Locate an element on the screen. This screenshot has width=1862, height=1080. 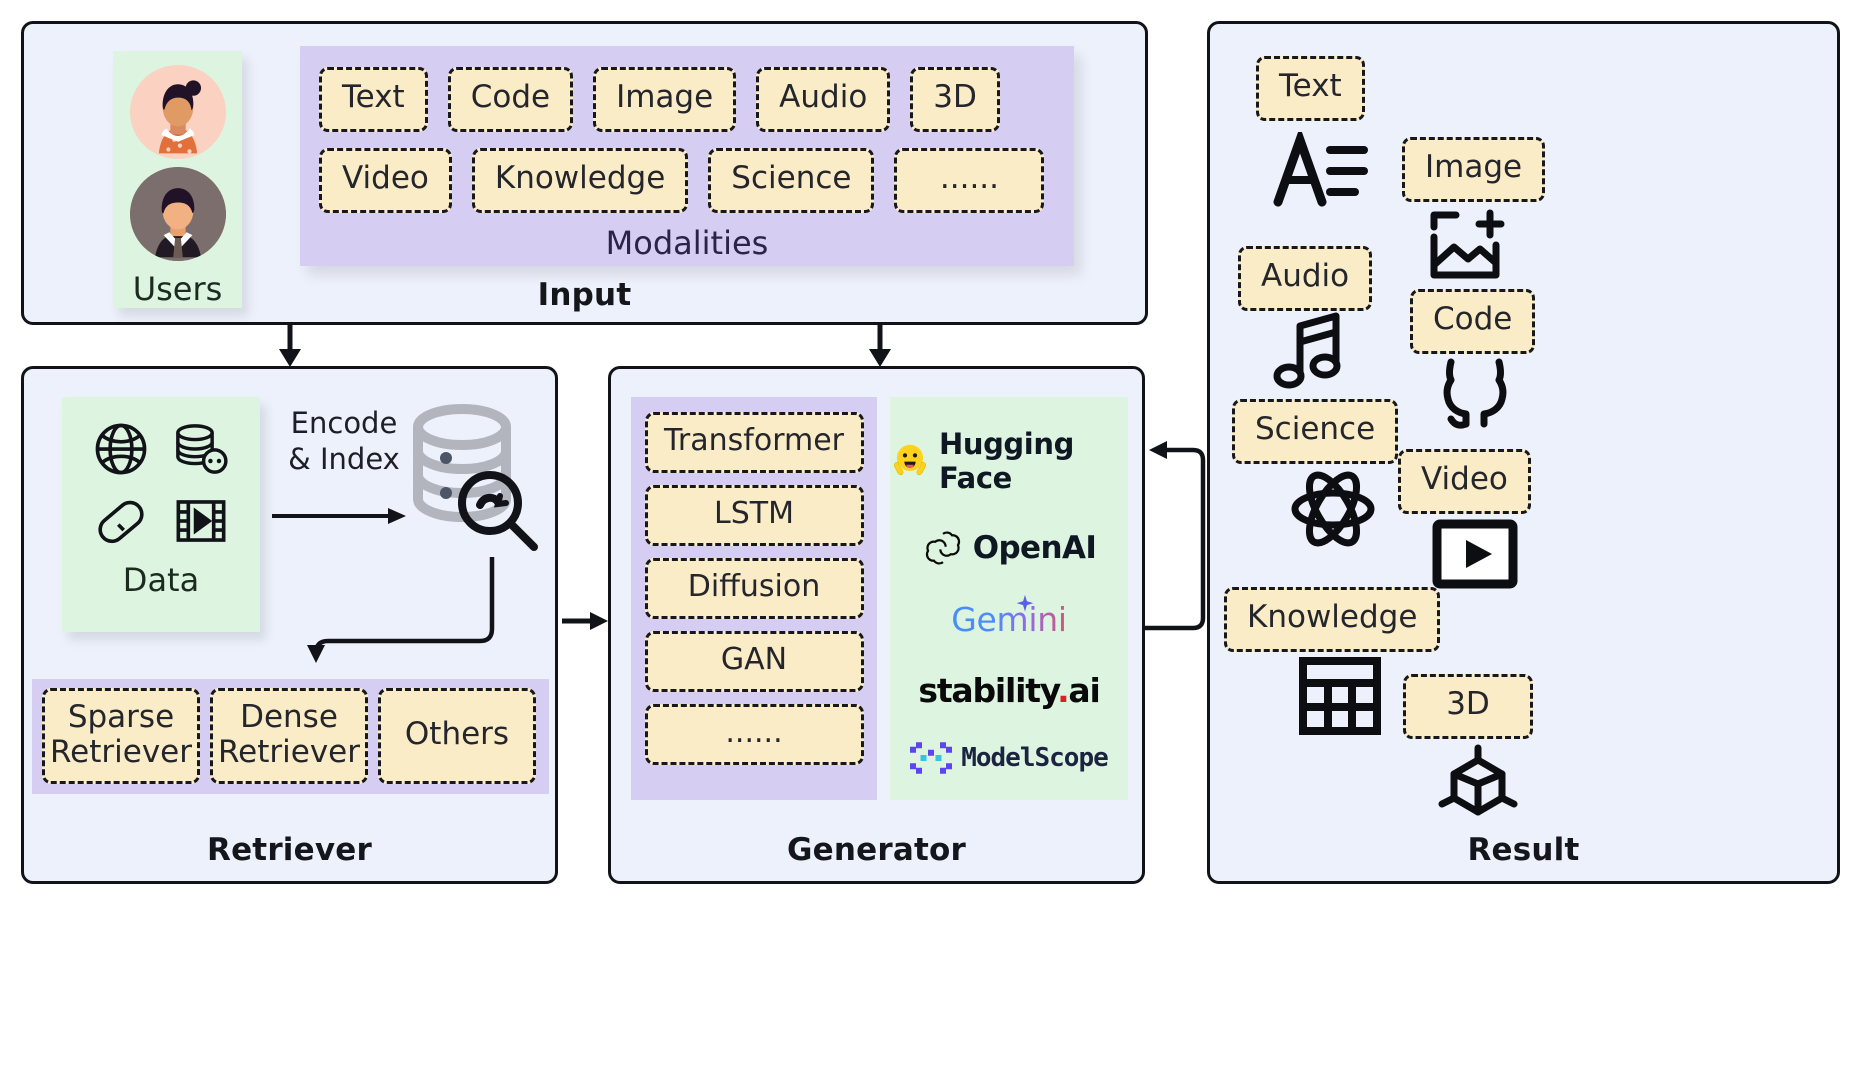
brand-hugging-face: Hugging Face is located at coordinates (1009, 461).